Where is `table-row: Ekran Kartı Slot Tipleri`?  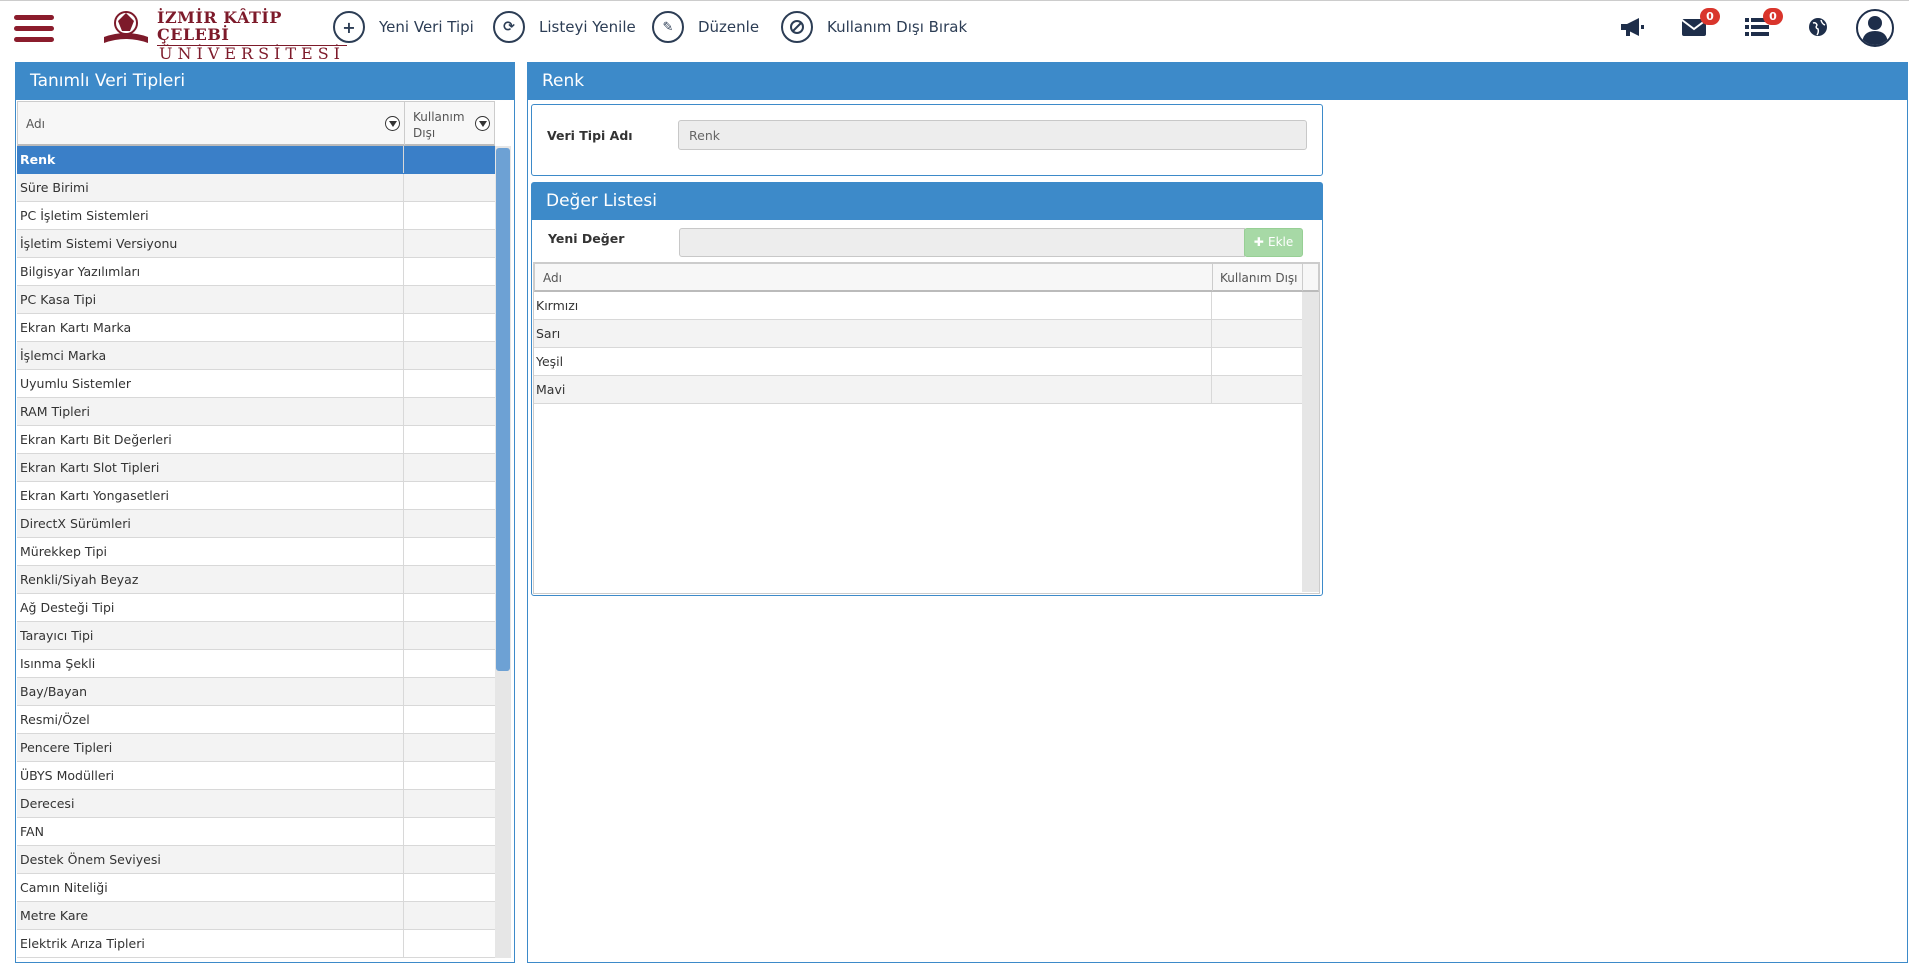
table-row: Ekran Kartı Slot Tipleri is located at coordinates (256, 468).